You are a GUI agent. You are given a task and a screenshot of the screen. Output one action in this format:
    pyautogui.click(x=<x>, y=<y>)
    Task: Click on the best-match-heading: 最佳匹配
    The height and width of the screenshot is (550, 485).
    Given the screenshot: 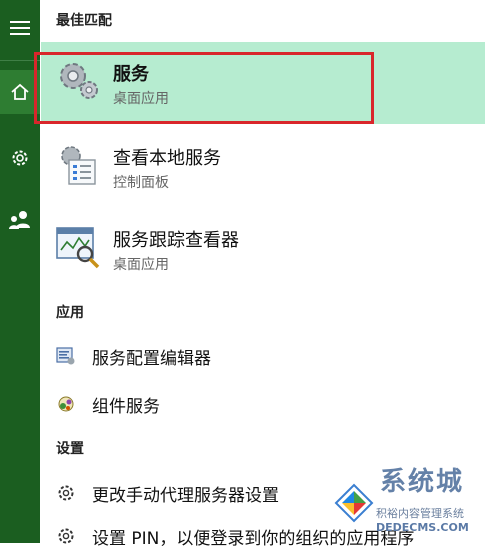 What is the action you would take?
    pyautogui.click(x=84, y=21)
    